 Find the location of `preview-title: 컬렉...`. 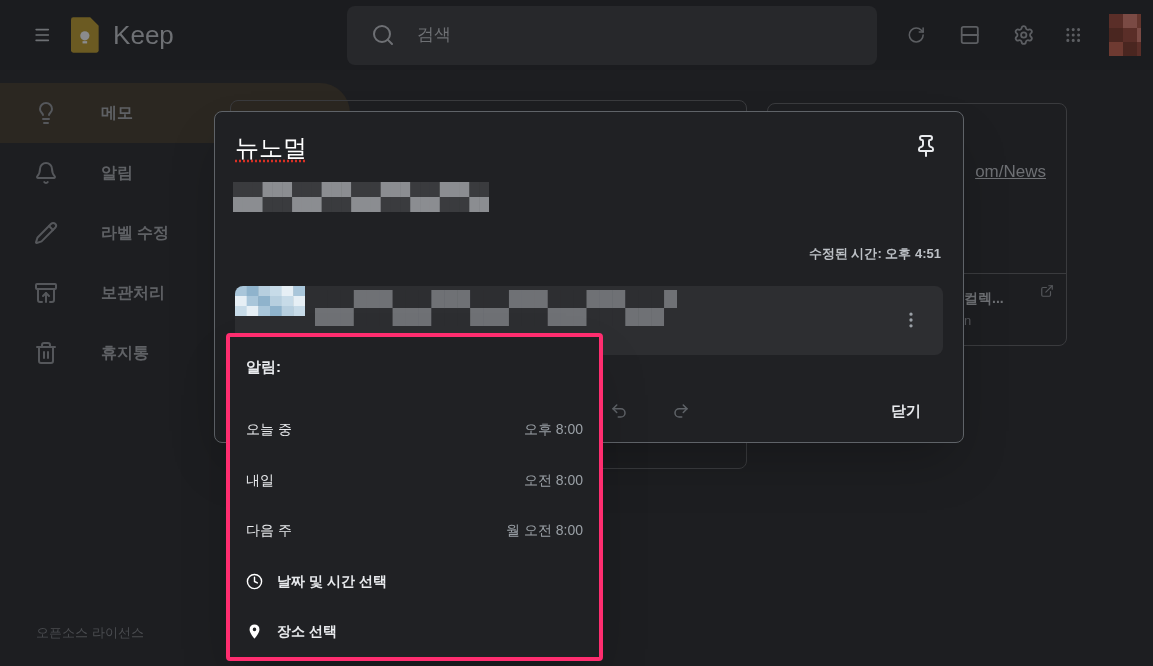

preview-title: 컬렉... is located at coordinates (984, 298).